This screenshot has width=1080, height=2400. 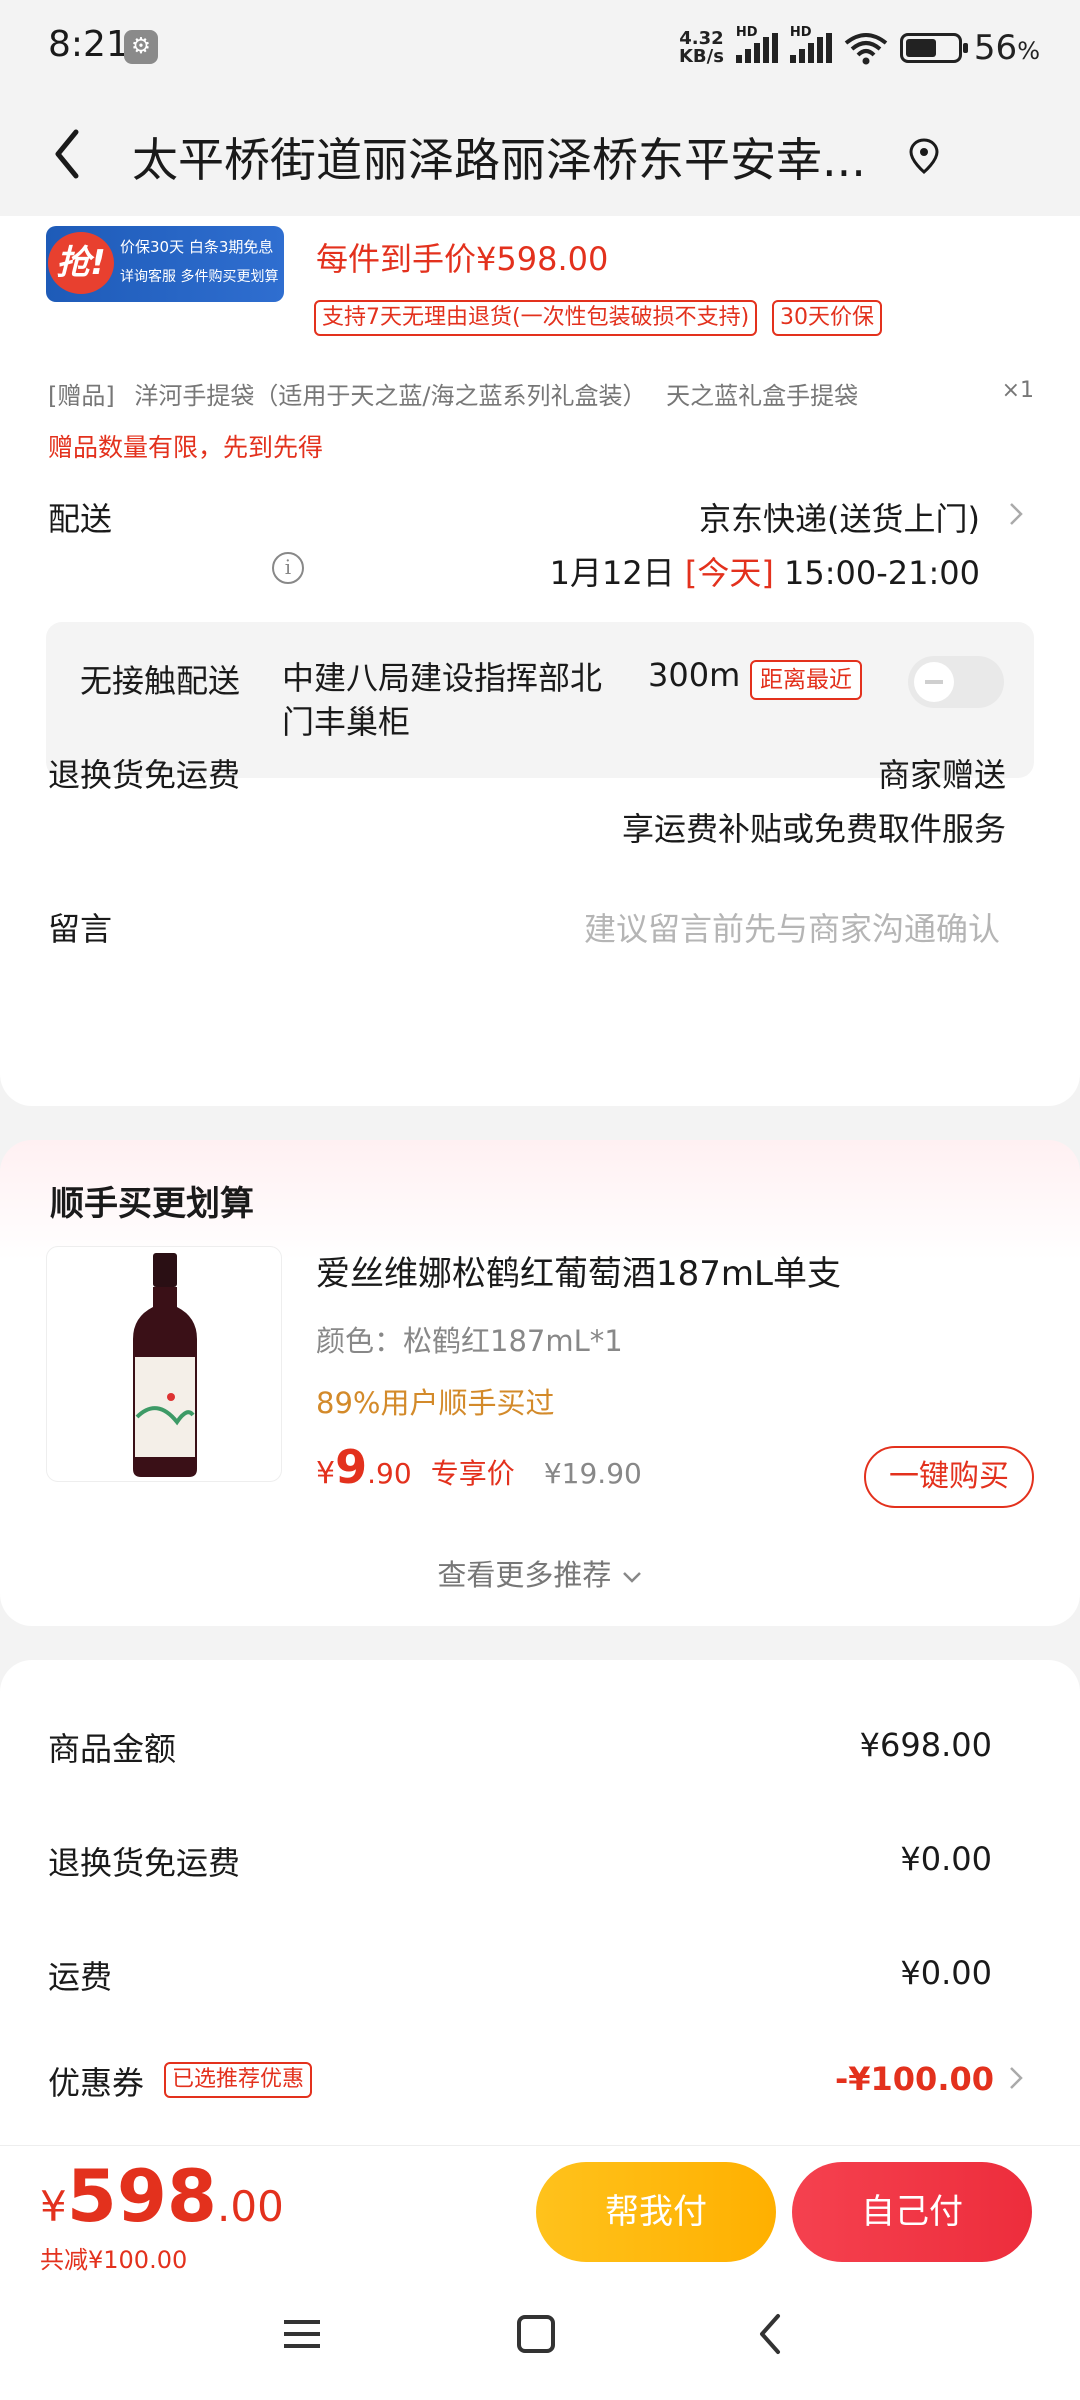 I want to click on system-nav-bar, so click(x=540, y=2340).